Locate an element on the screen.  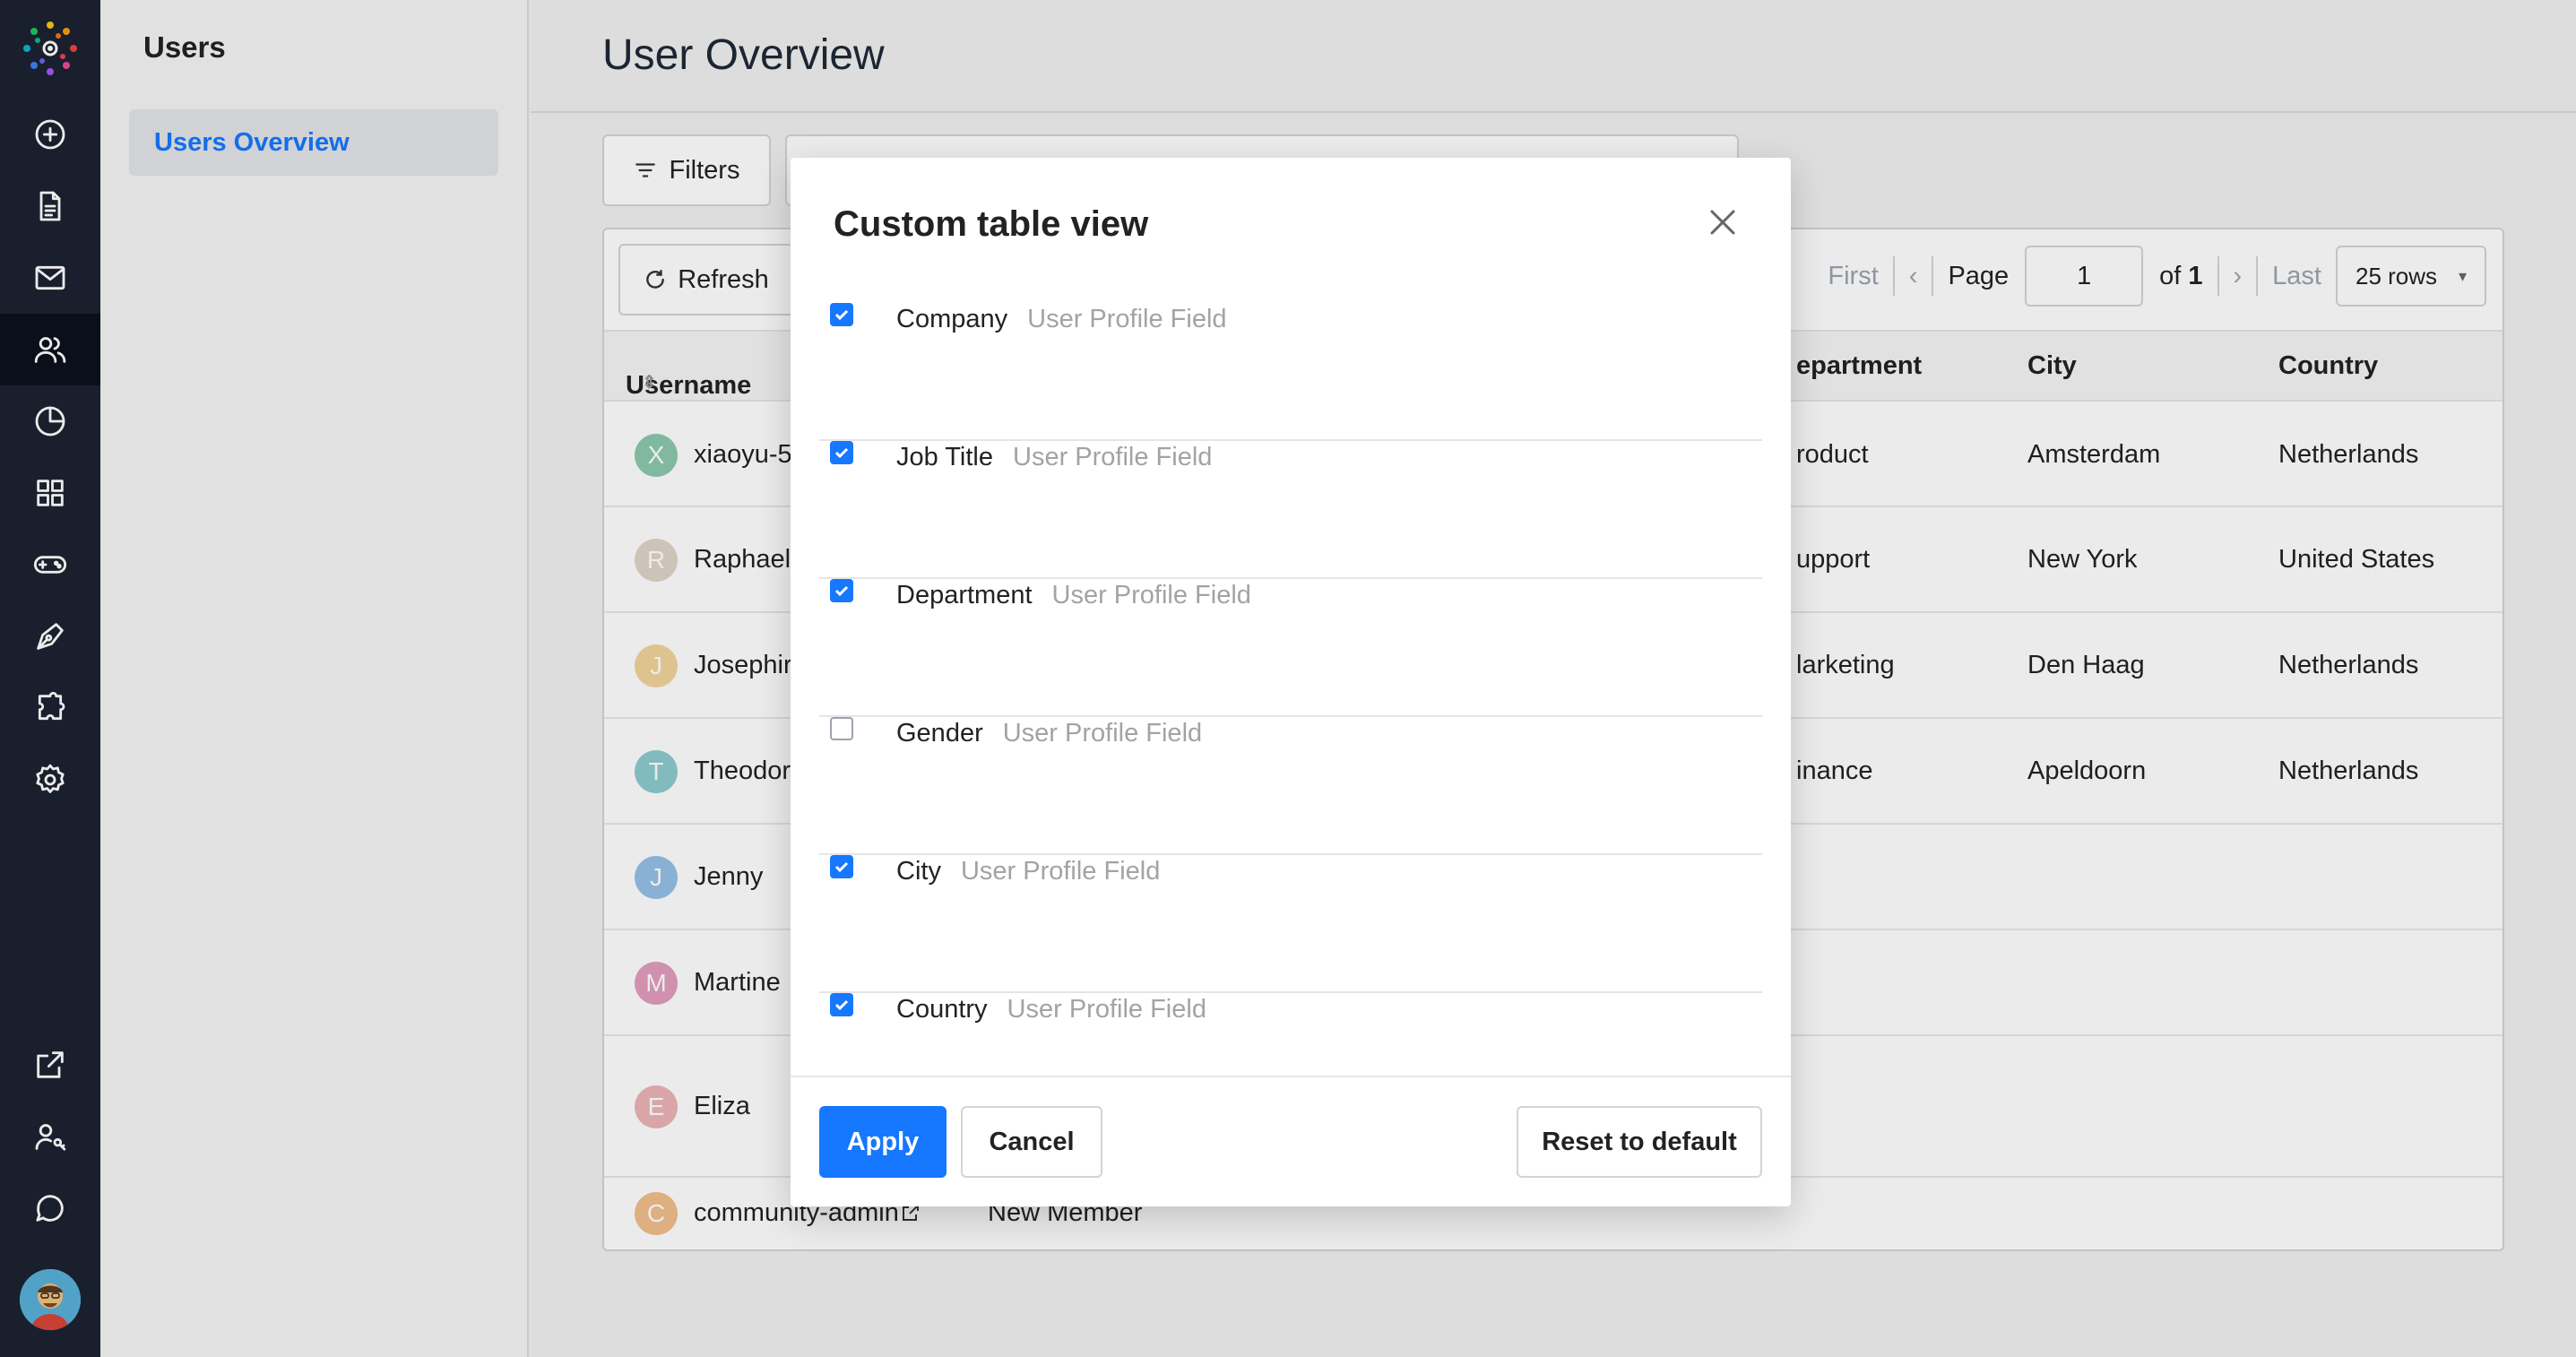
field-label: Company User Profile Field is located at coordinates (1061, 319).